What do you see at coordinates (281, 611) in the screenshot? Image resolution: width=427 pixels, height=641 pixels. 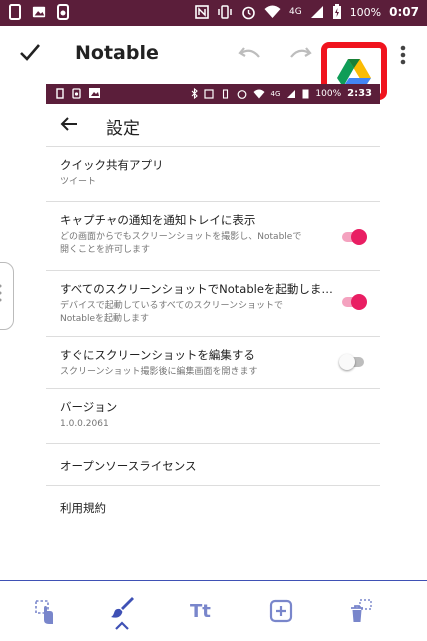 I see `add-box-icon` at bounding box center [281, 611].